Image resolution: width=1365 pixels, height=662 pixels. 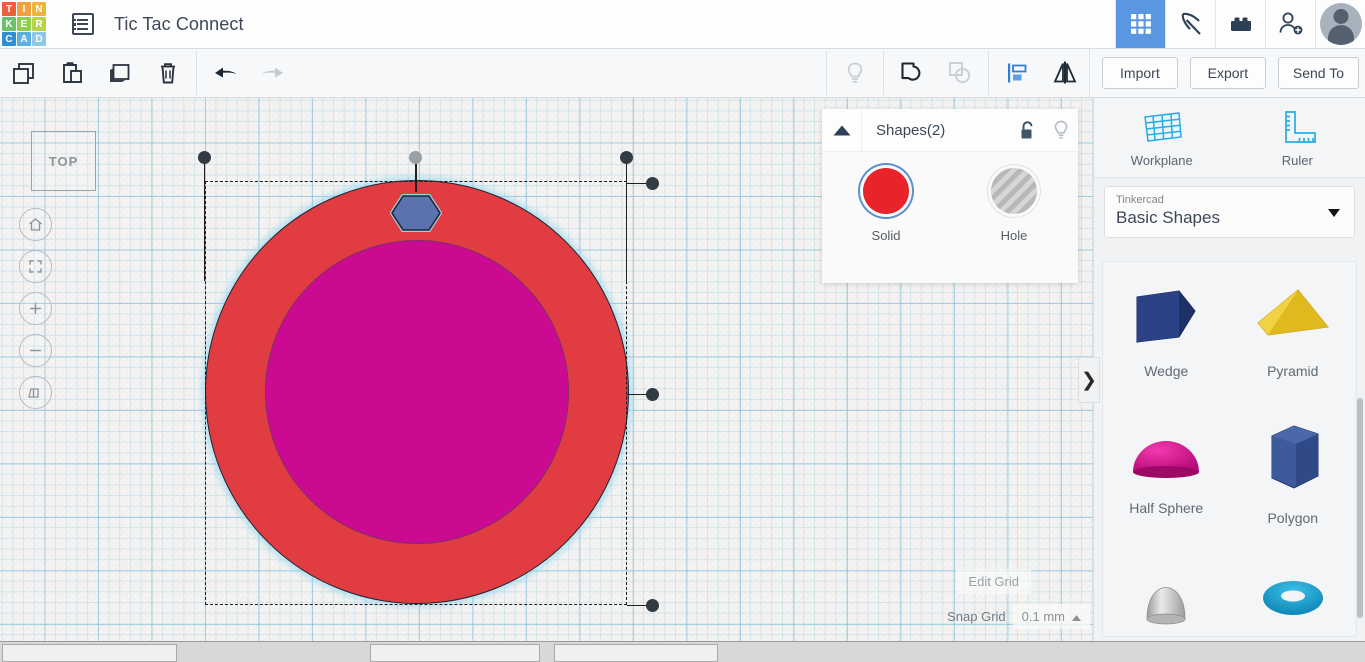 I want to click on shape-pyramid: Pyramid, so click(x=1293, y=332).